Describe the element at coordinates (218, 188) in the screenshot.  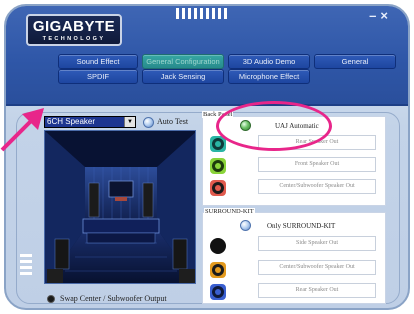
I see `center-subwoofer-jack-icon` at that location.